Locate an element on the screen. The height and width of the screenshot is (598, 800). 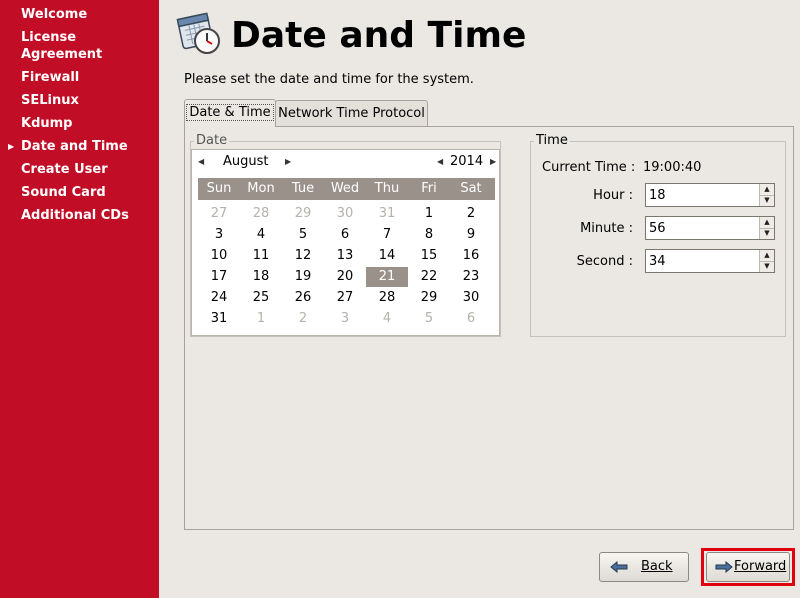
calendar-day: 15 is located at coordinates (429, 256).